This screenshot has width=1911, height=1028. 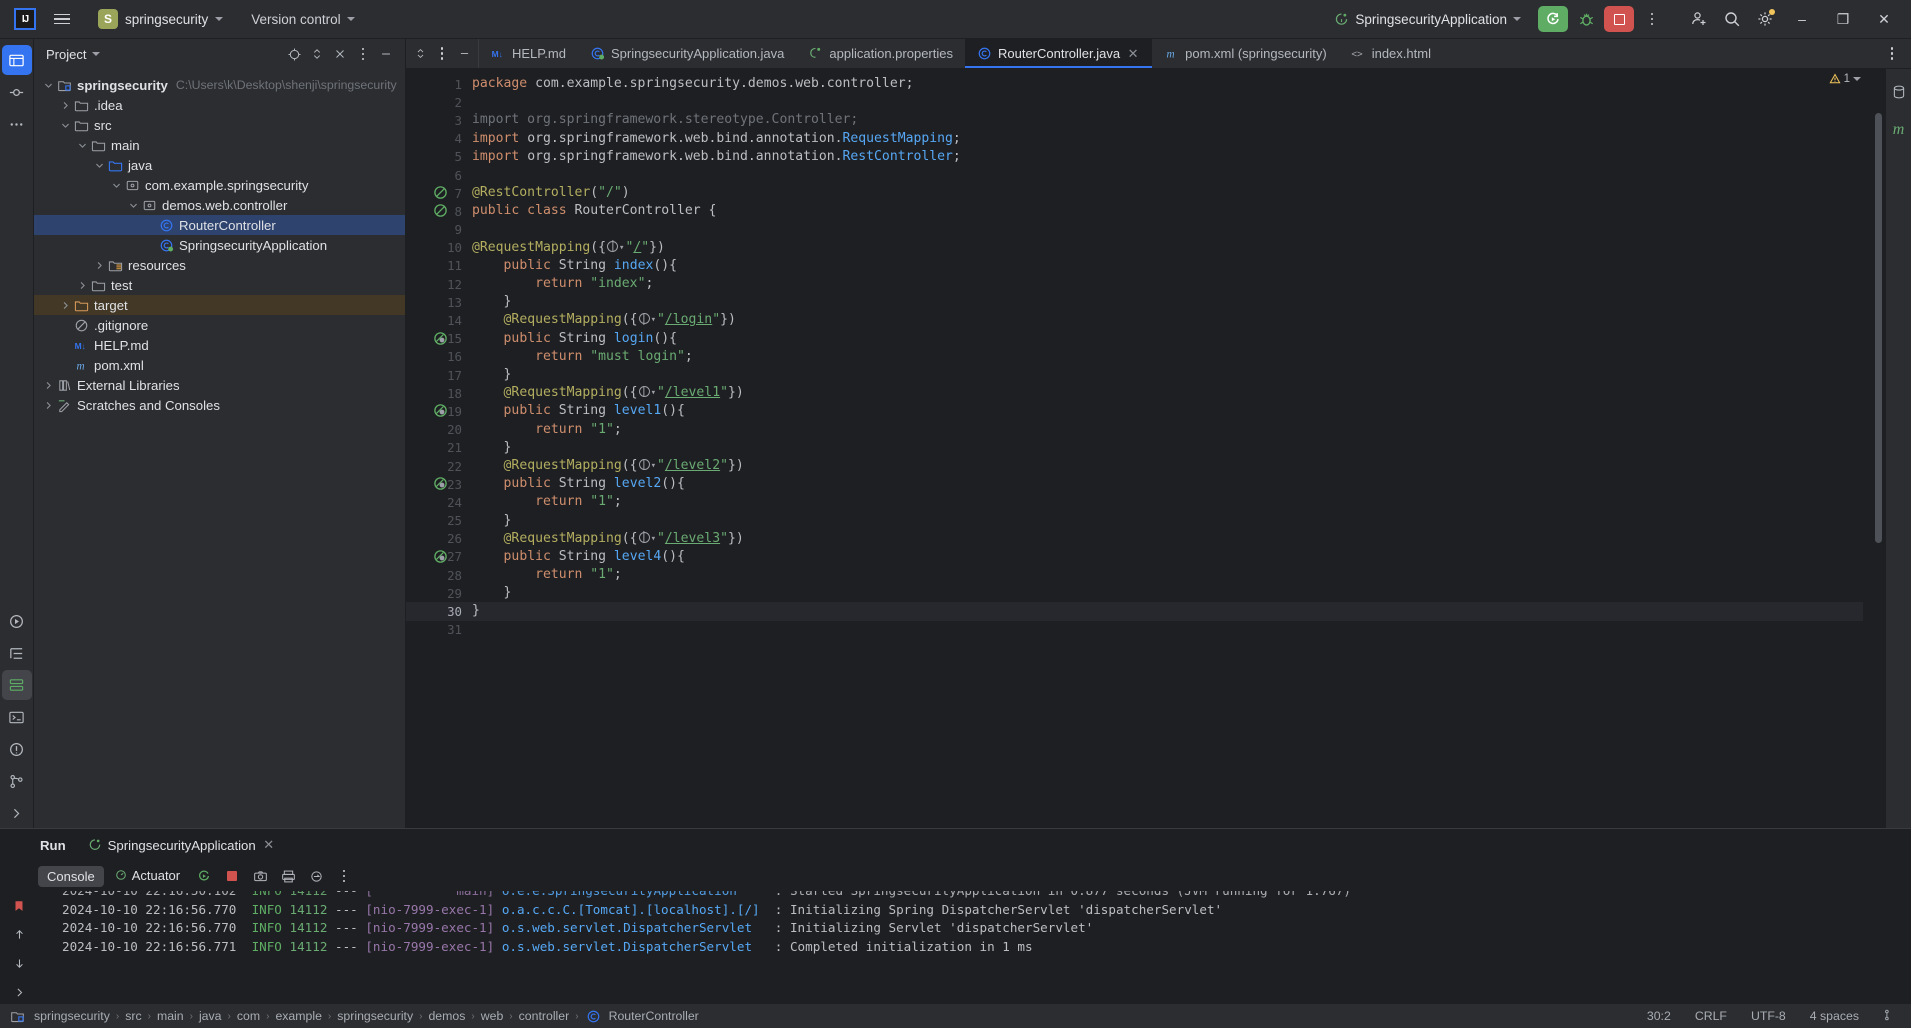 What do you see at coordinates (1586, 19) in the screenshot?
I see `debug-button` at bounding box center [1586, 19].